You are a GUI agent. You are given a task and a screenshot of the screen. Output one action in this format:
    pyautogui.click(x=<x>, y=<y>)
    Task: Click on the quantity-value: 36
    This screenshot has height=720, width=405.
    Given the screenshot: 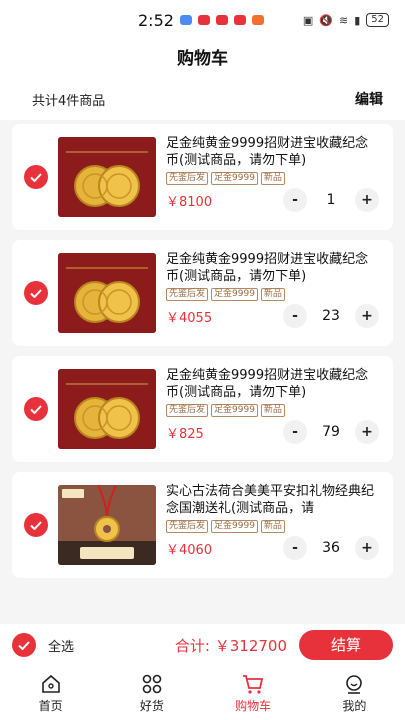 What is the action you would take?
    pyautogui.click(x=331, y=548)
    